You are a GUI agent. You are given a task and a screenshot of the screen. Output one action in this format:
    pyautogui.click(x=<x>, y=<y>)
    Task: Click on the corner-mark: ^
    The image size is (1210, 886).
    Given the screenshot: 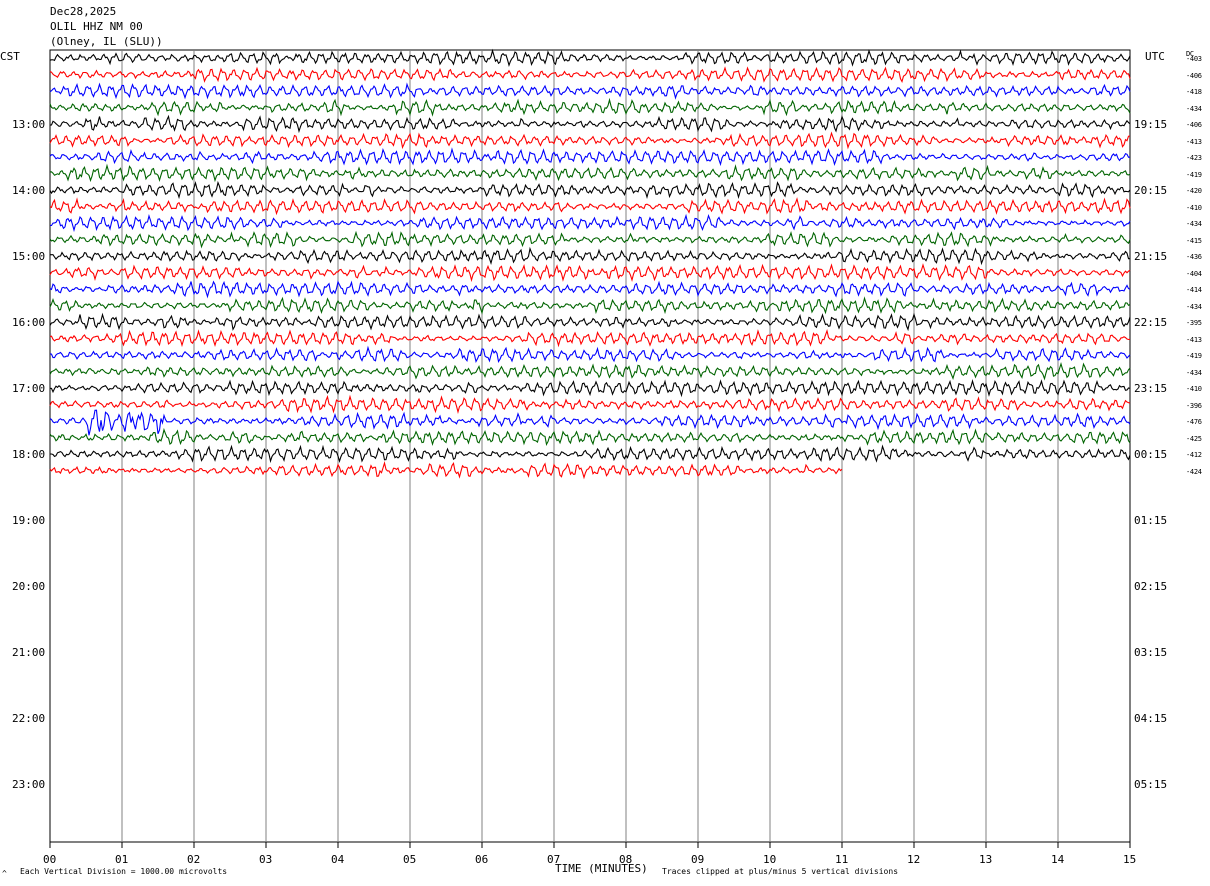 What is the action you would take?
    pyautogui.click(x=4, y=873)
    